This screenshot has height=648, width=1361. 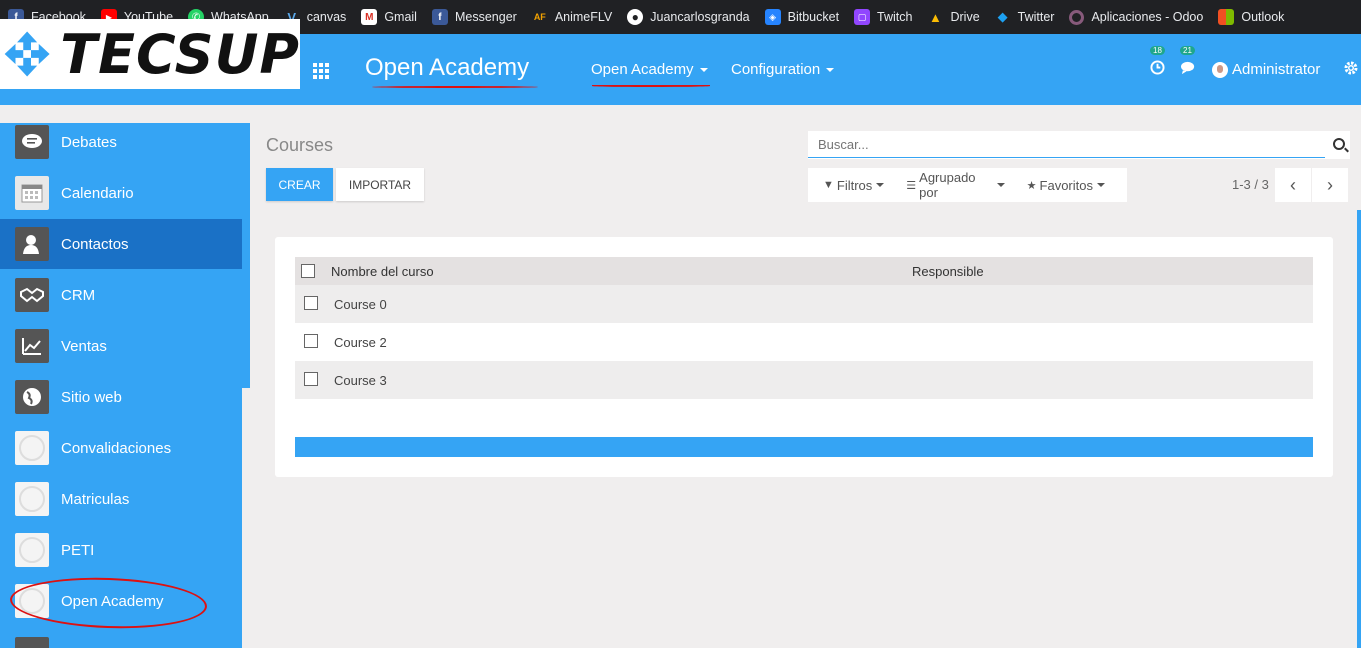 I want to click on globe-icon, so click(x=32, y=397).